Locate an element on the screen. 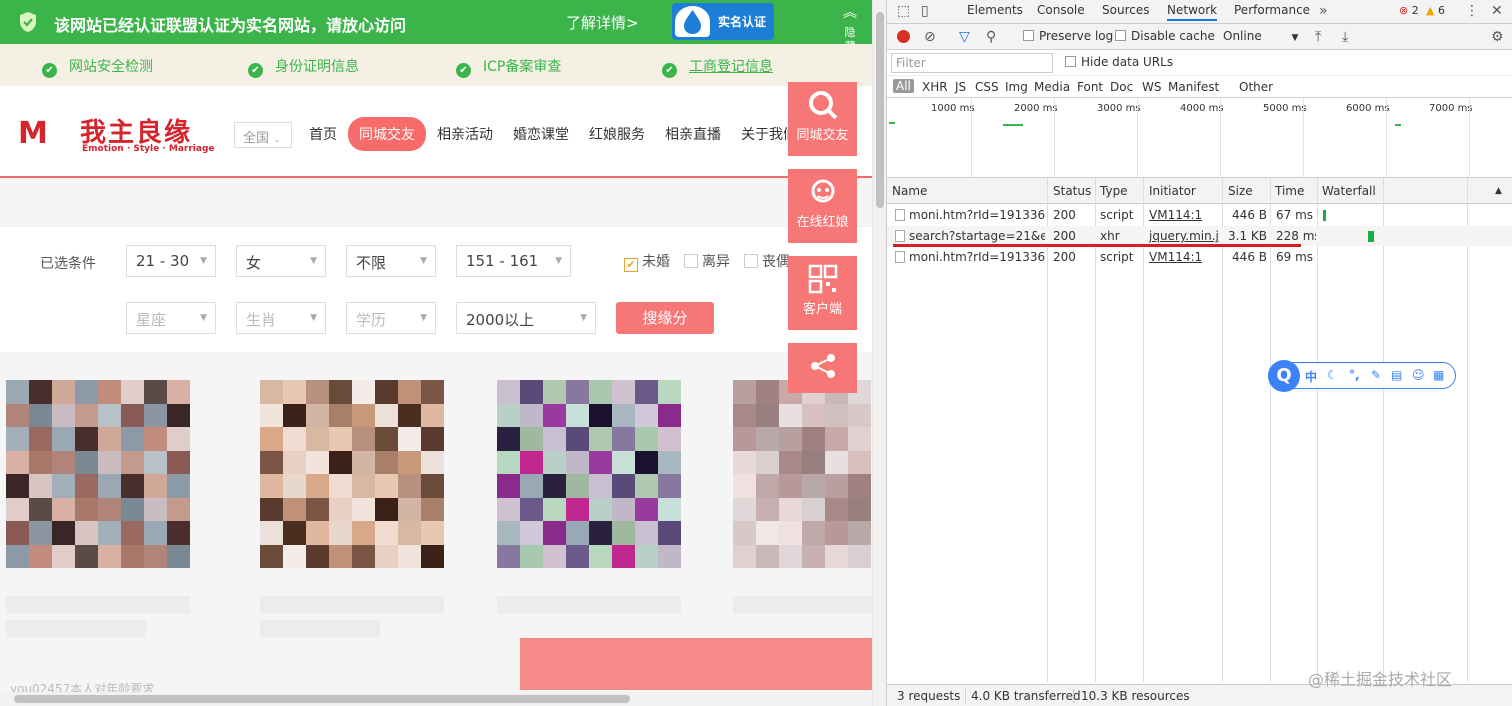  col-size: Size is located at coordinates (1240, 191).